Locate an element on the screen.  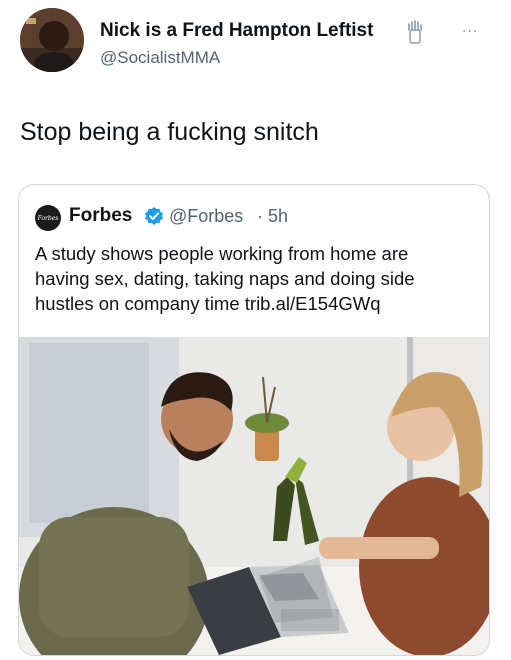
raised-fist-icon is located at coordinates (415, 32).